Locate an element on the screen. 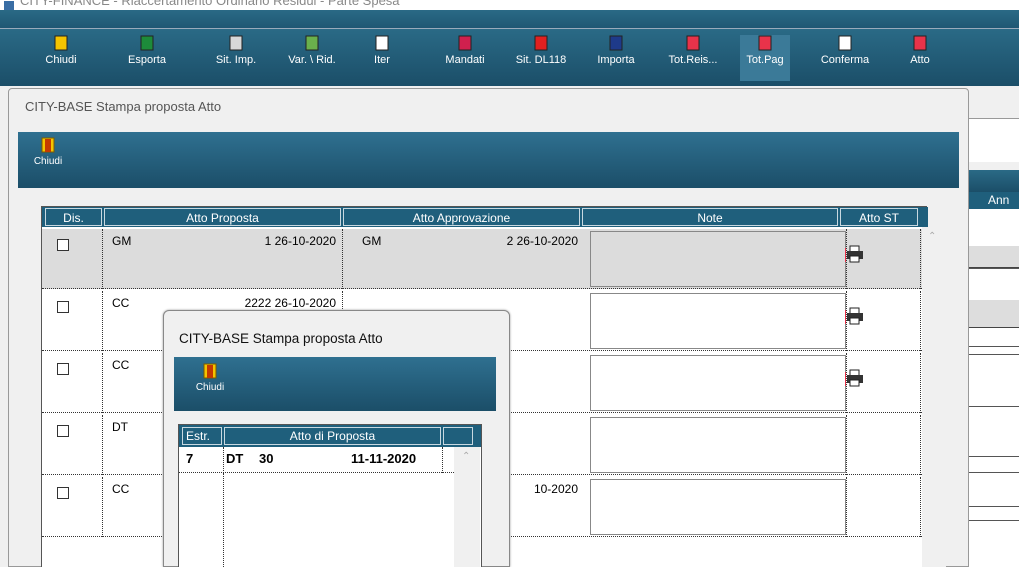 Image resolution: width=1019 pixels, height=567 pixels. table-row: GM 1 26-10-2020 GM 2 26-10-2020 is located at coordinates (482, 259).